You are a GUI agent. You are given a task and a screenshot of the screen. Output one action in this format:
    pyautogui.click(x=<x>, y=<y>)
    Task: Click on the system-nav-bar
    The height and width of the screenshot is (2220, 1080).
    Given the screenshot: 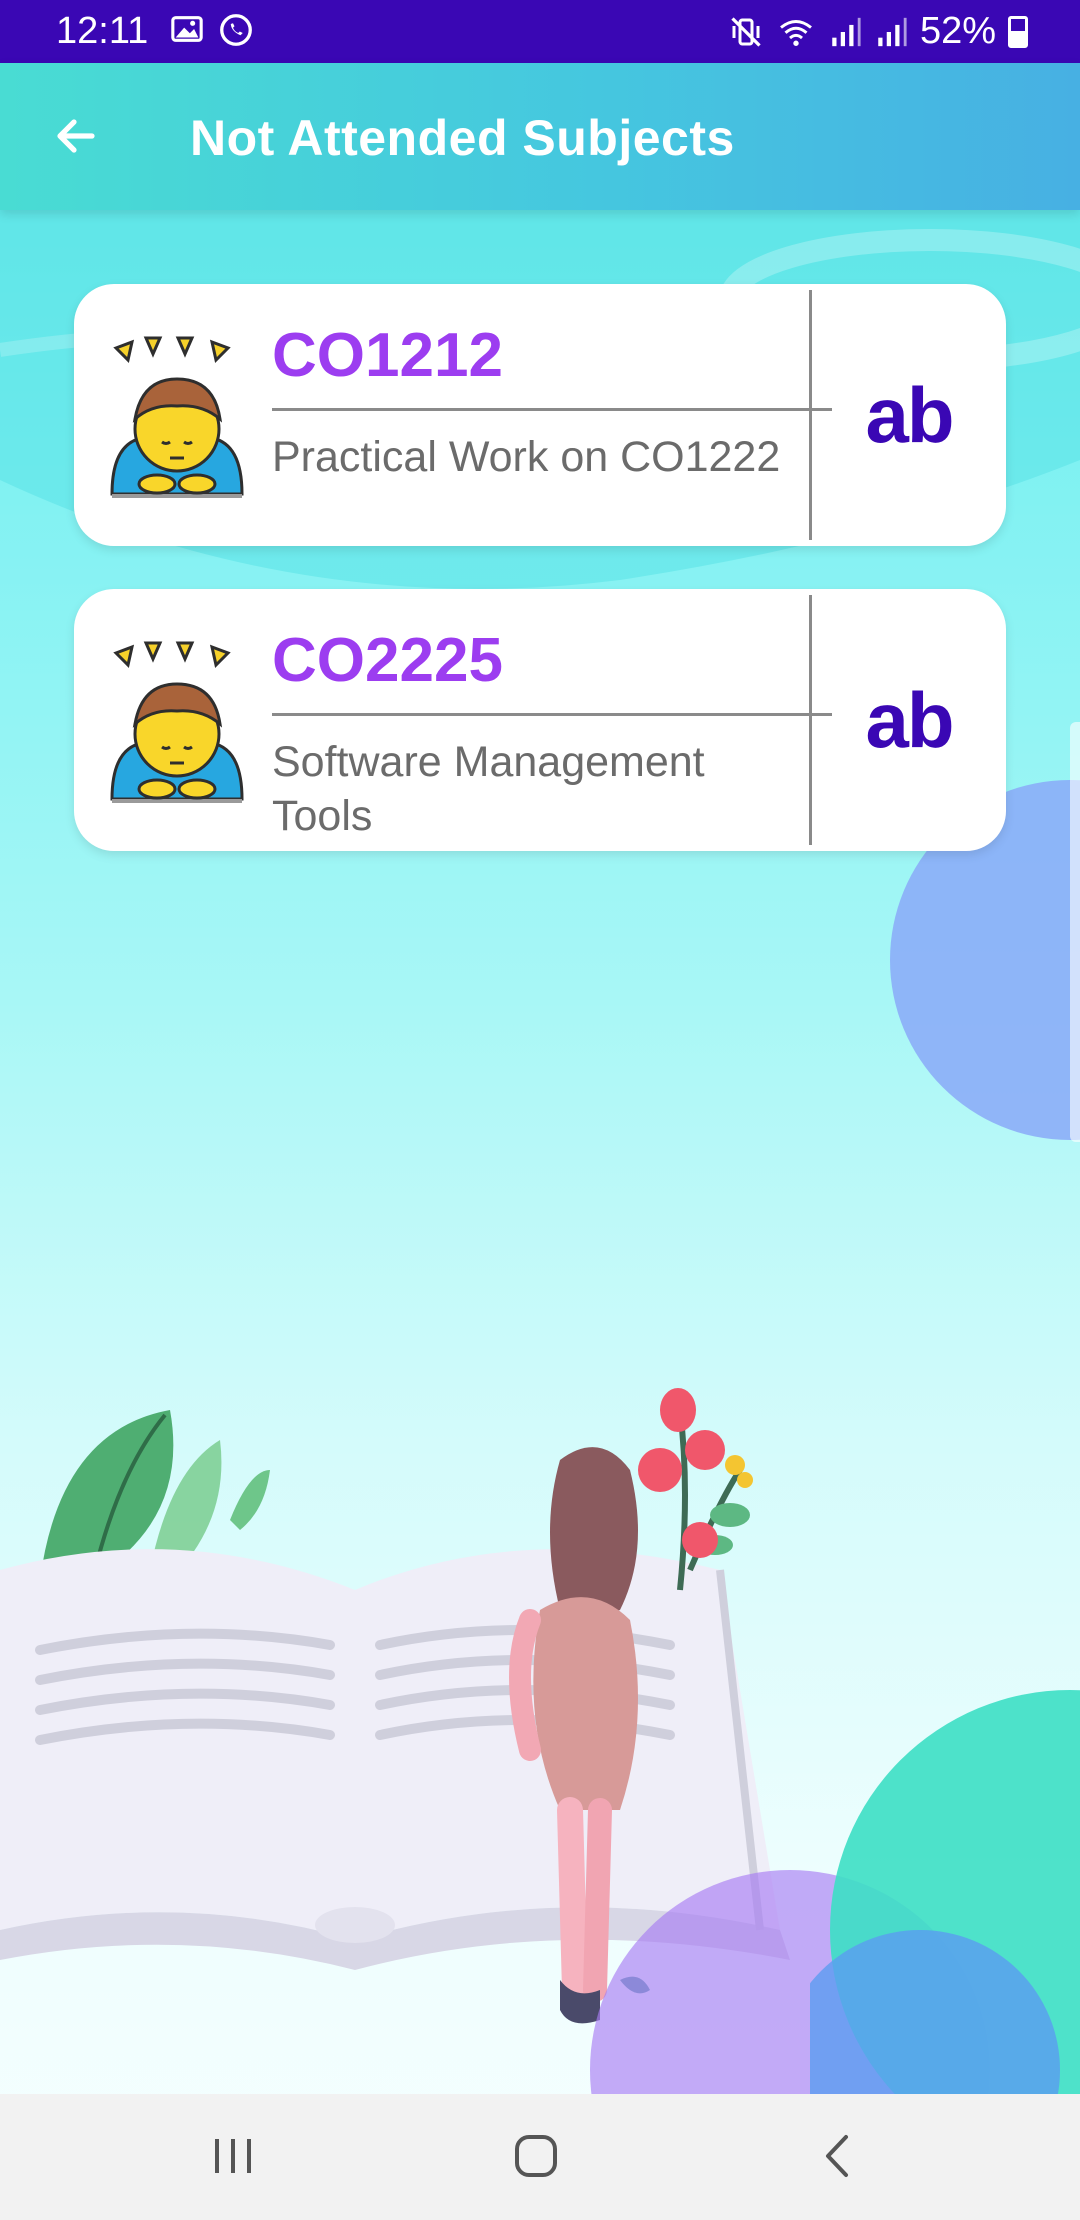 What is the action you would take?
    pyautogui.click(x=540, y=2157)
    